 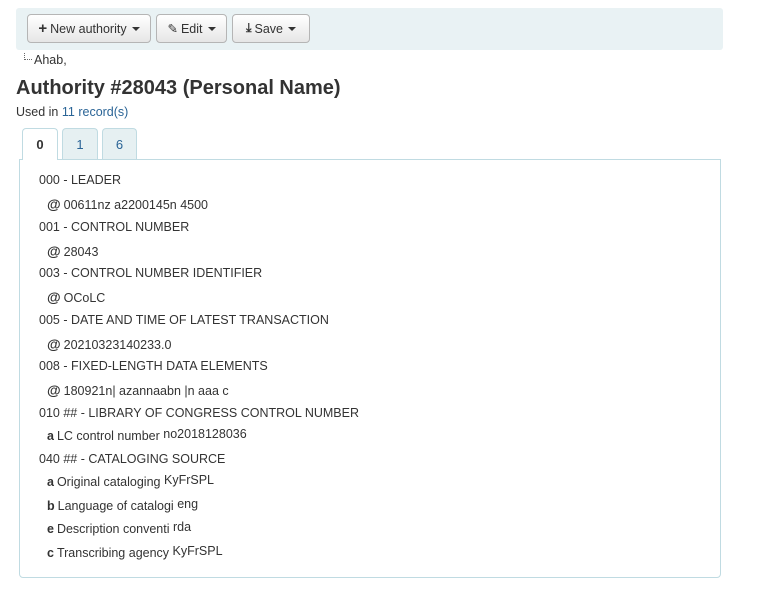 I want to click on subfield: e Description conventi rda, so click(x=119, y=528).